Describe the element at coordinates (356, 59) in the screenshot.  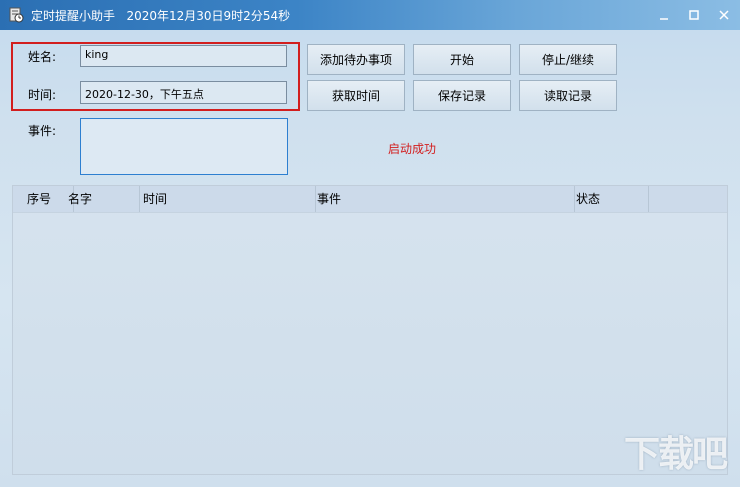
I see `add-todo-button: 添加待办事项` at that location.